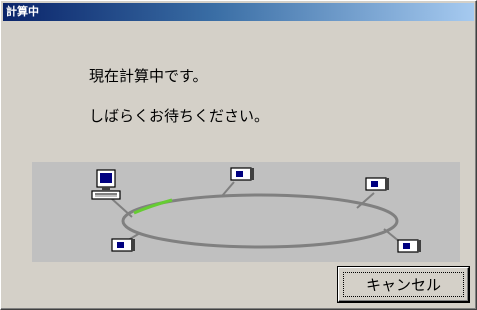 The height and width of the screenshot is (310, 477). What do you see at coordinates (179, 116) in the screenshot?
I see `wait-message: しばらくお待ちください。` at bounding box center [179, 116].